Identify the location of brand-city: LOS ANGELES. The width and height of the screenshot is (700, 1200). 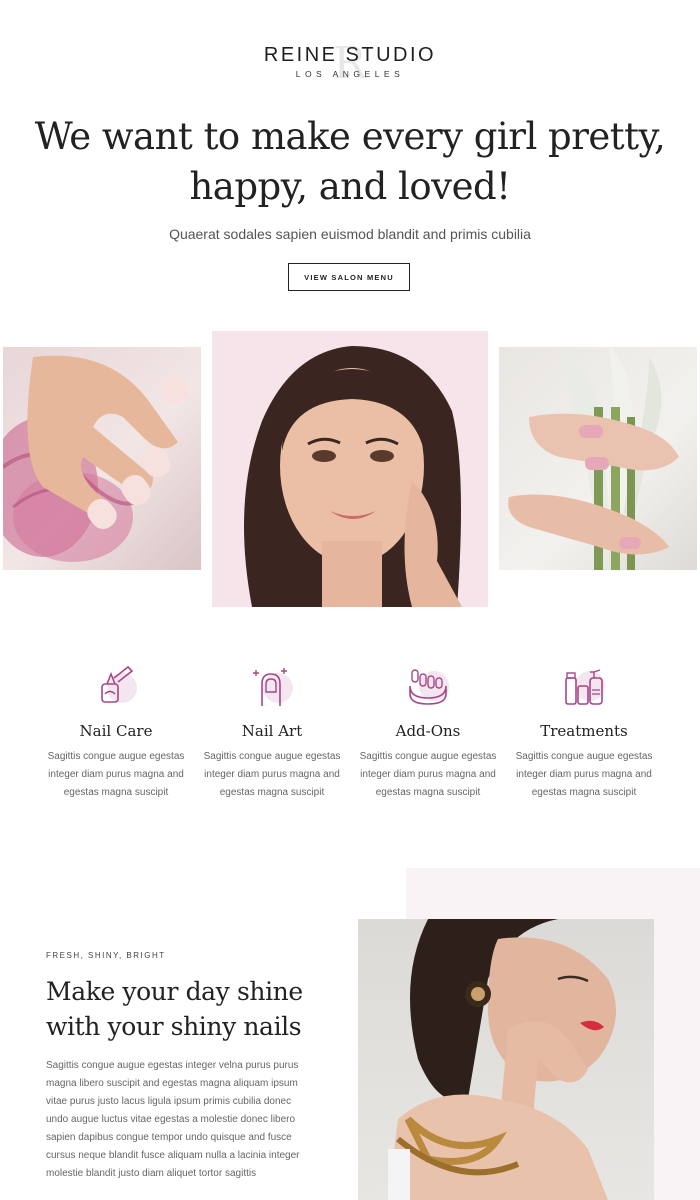
(350, 74).